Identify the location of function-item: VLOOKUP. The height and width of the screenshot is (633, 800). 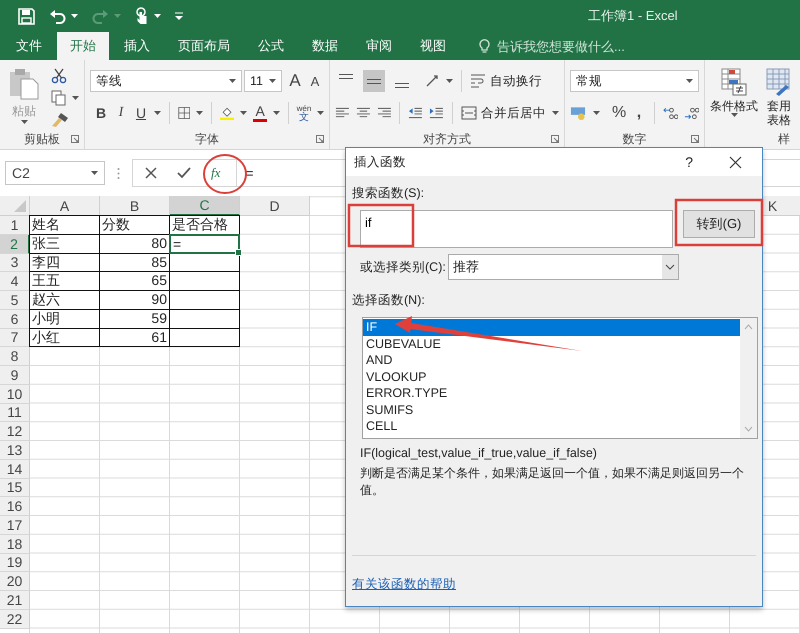
(551, 376).